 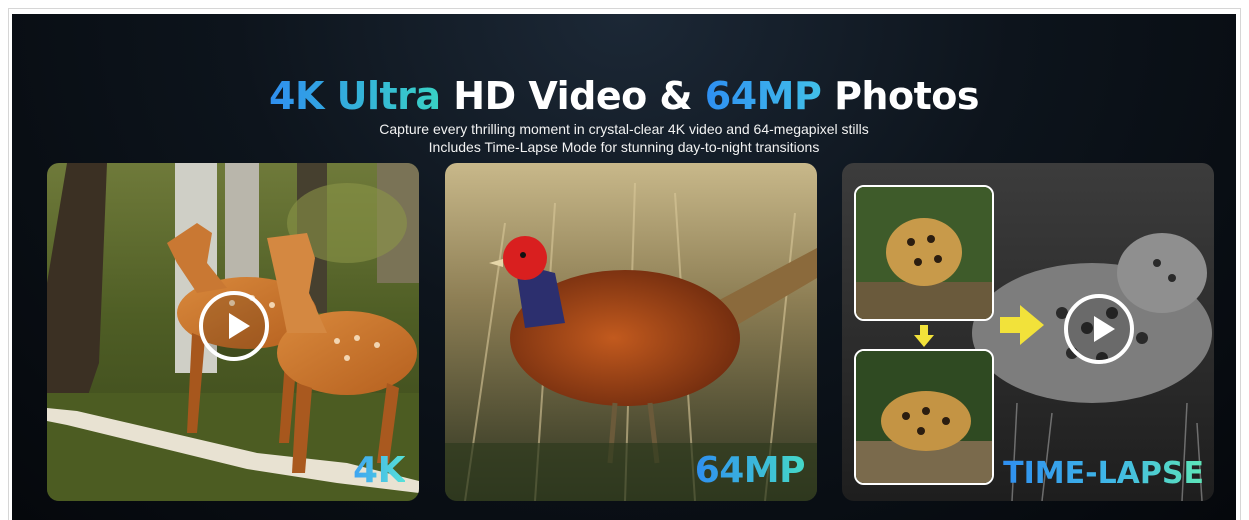 What do you see at coordinates (379, 470) in the screenshot?
I see `panel-label-4k: 4K` at bounding box center [379, 470].